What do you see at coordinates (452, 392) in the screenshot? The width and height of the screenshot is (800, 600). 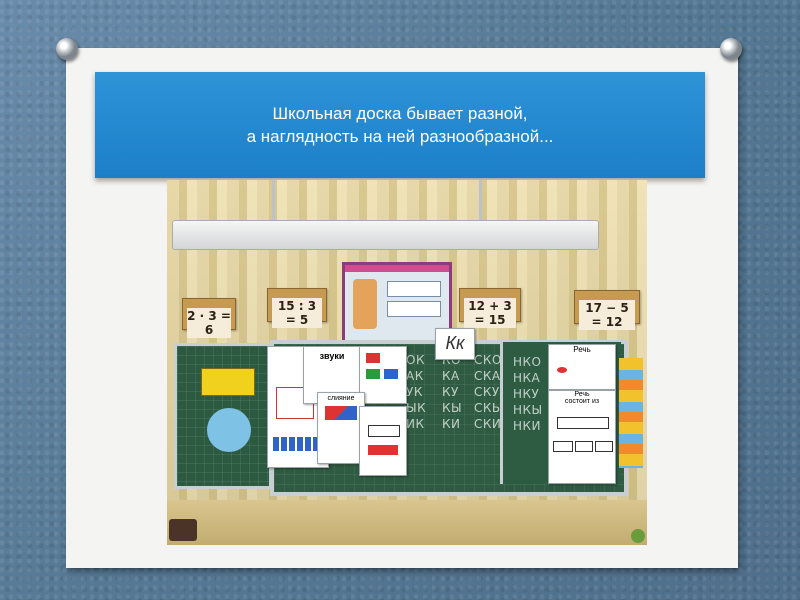 I see `chalk-syllables: КО КА КУ КЫ КИ` at bounding box center [452, 392].